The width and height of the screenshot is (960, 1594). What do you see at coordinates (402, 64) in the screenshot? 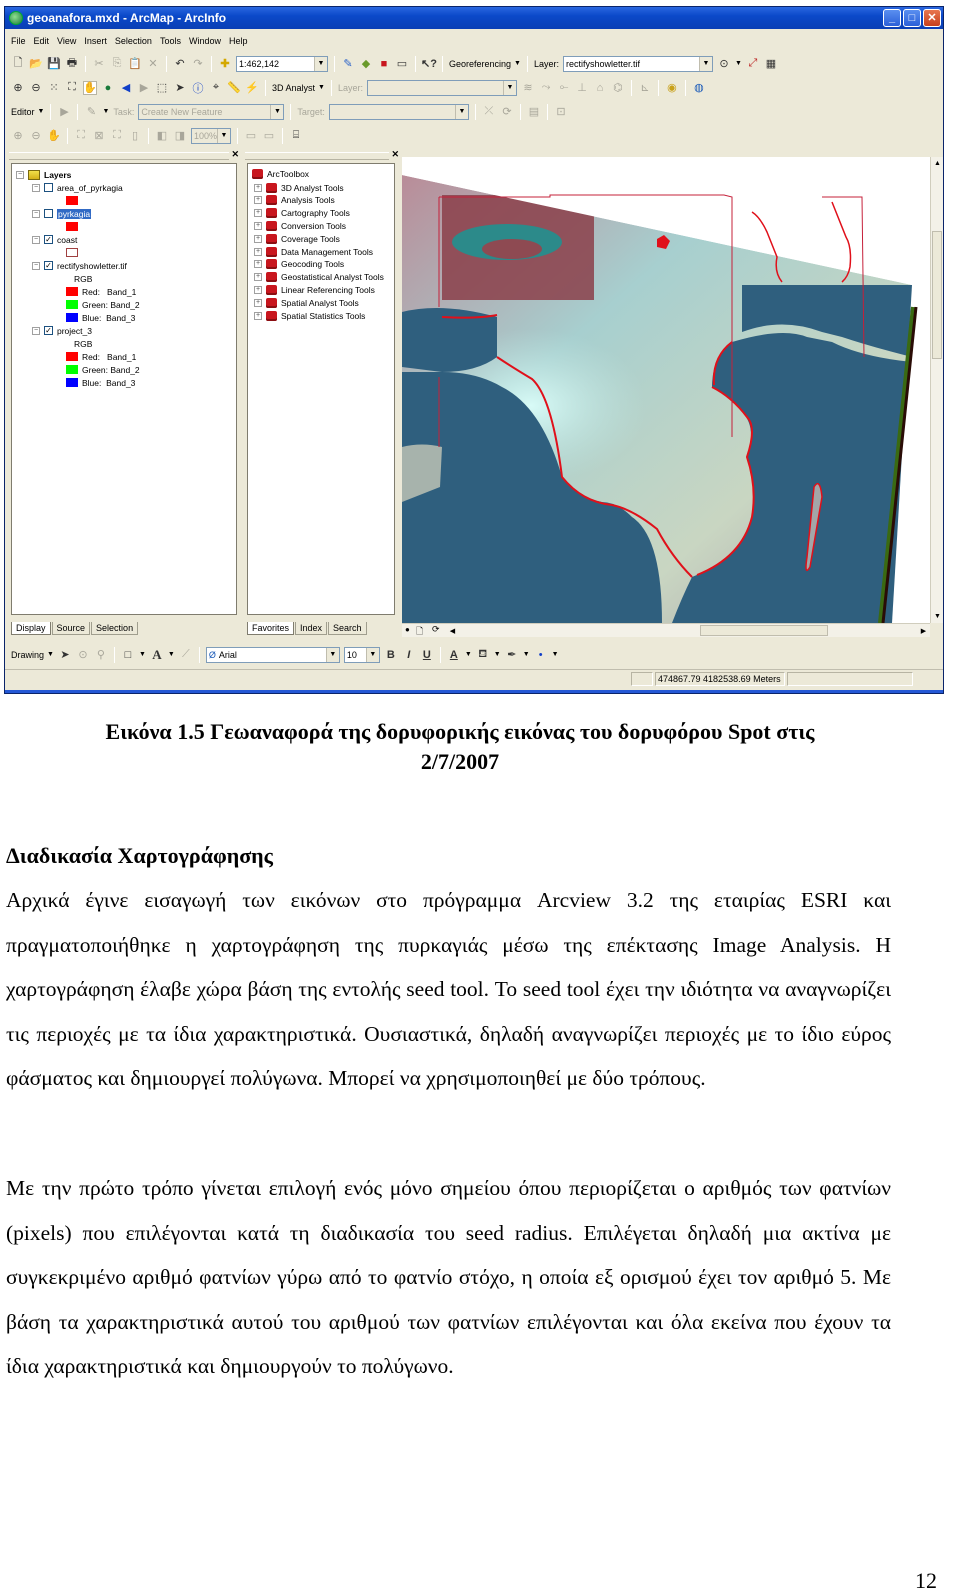
I see `command-line-icon: ▭` at bounding box center [402, 64].